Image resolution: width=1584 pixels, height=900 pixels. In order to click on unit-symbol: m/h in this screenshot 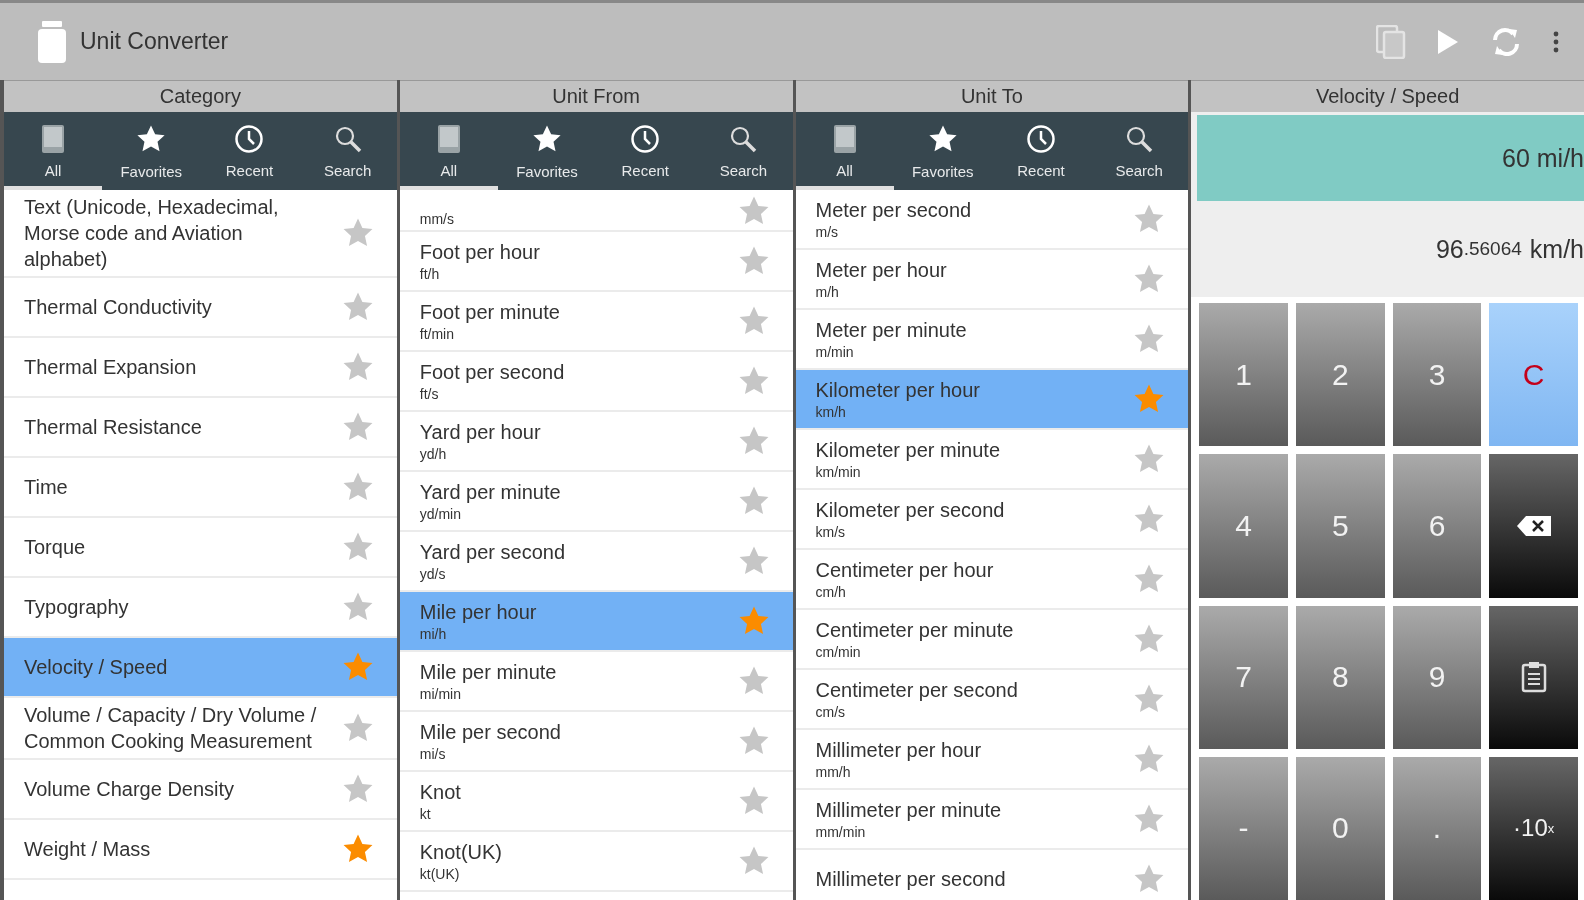, I will do `click(827, 292)`.